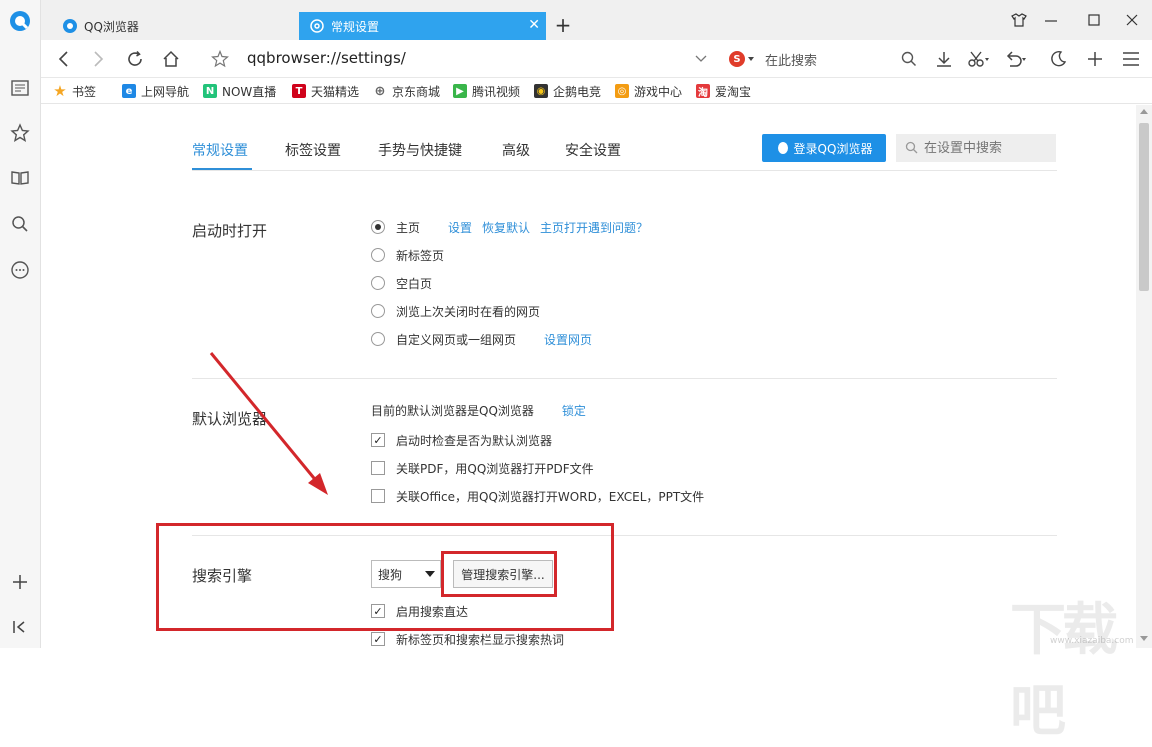  What do you see at coordinates (976, 148) in the screenshot?
I see `settings-search-input` at bounding box center [976, 148].